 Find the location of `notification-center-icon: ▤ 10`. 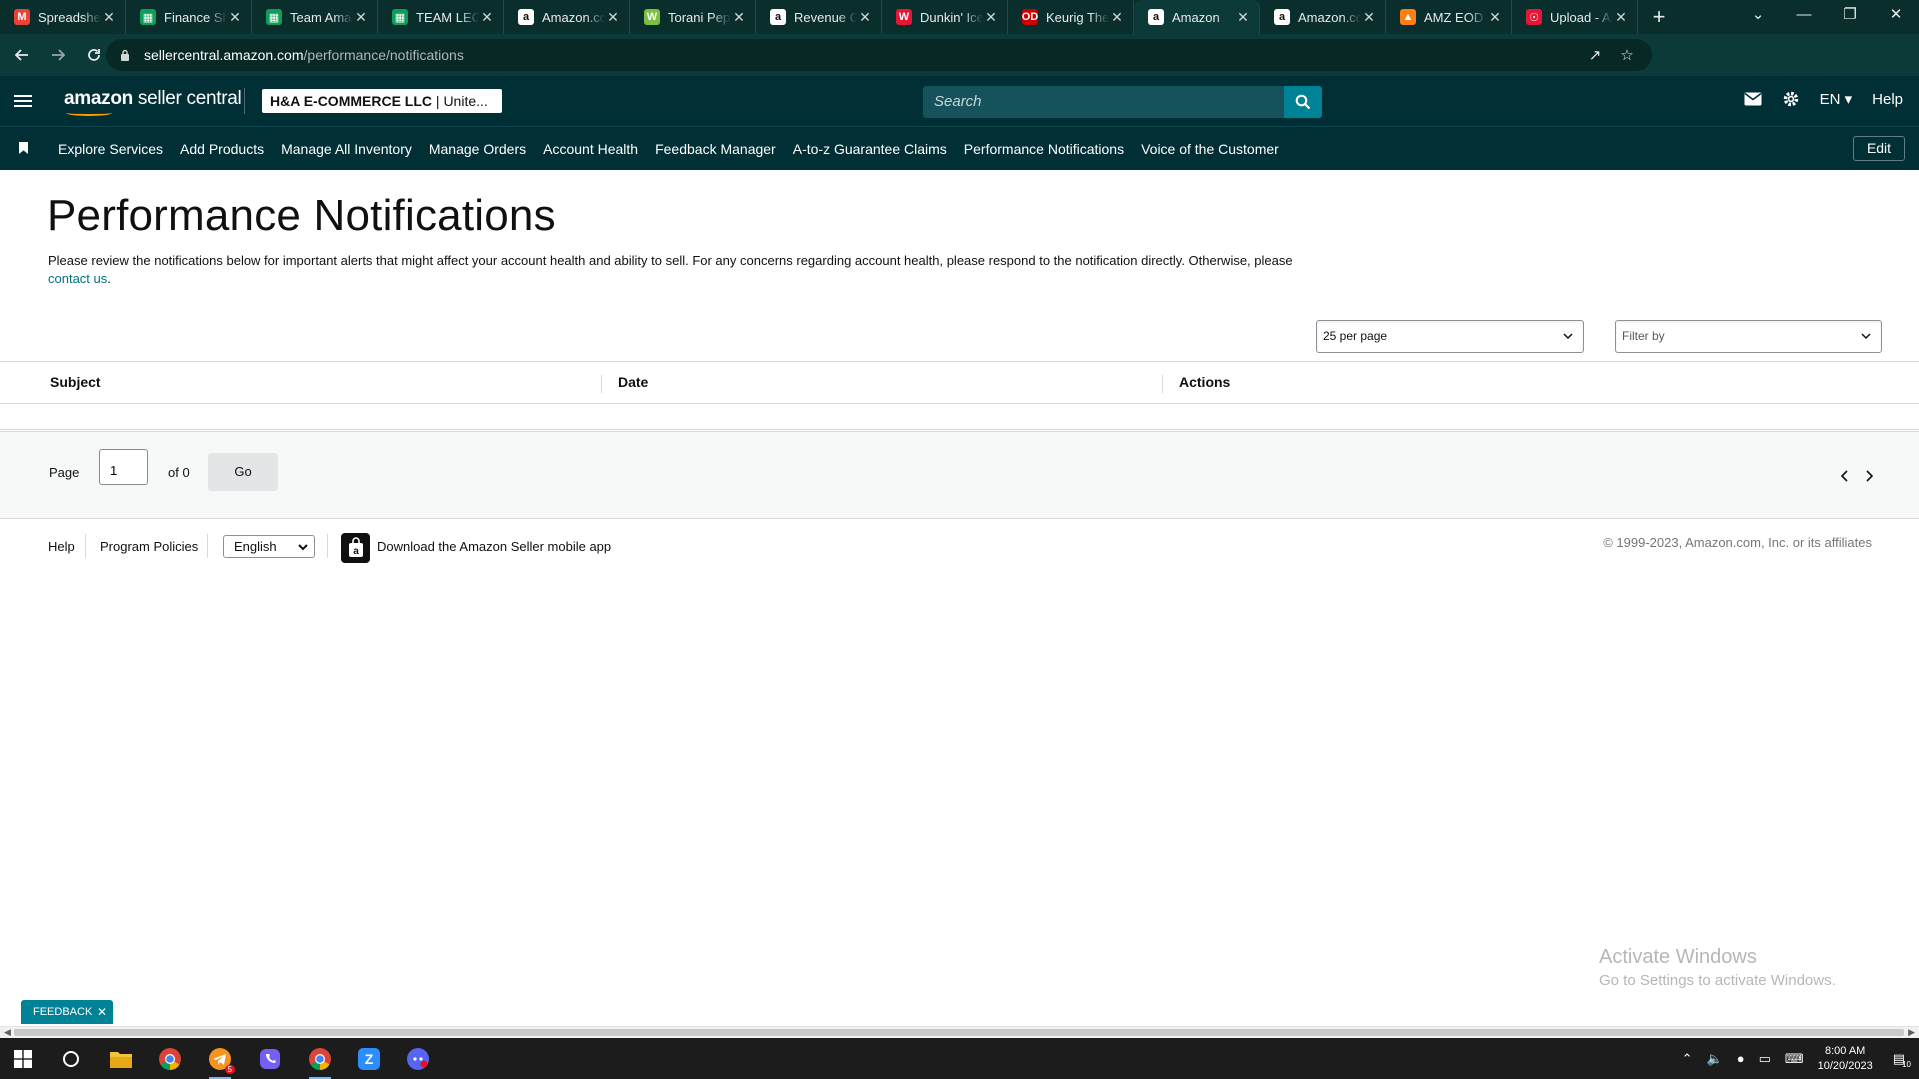

notification-center-icon: ▤ 10 is located at coordinates (1902, 1060).